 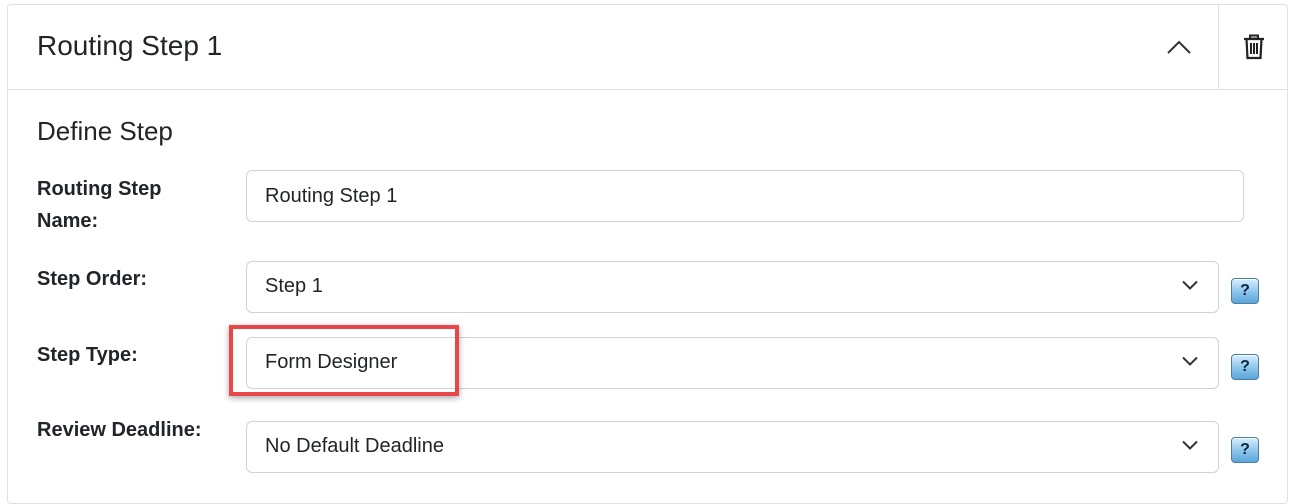 I want to click on review-deadline-select: No Default Deadline, so click(x=732, y=447).